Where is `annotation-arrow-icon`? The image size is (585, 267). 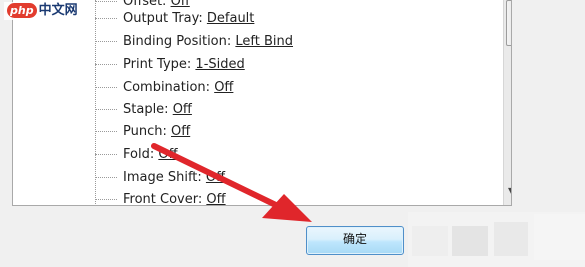
annotation-arrow-icon is located at coordinates (231, 182).